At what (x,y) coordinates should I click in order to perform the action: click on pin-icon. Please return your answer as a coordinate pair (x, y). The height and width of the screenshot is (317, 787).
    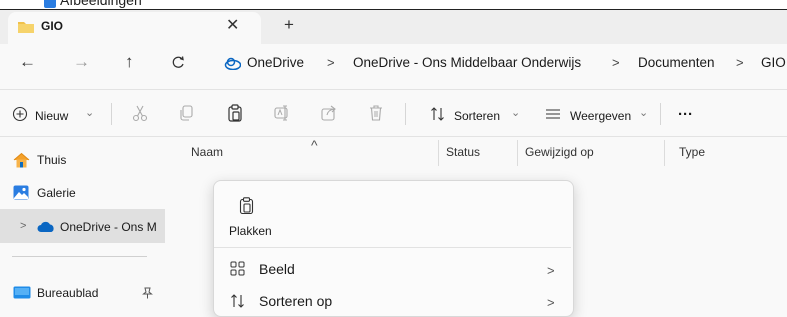
    Looking at the image, I should click on (147, 293).